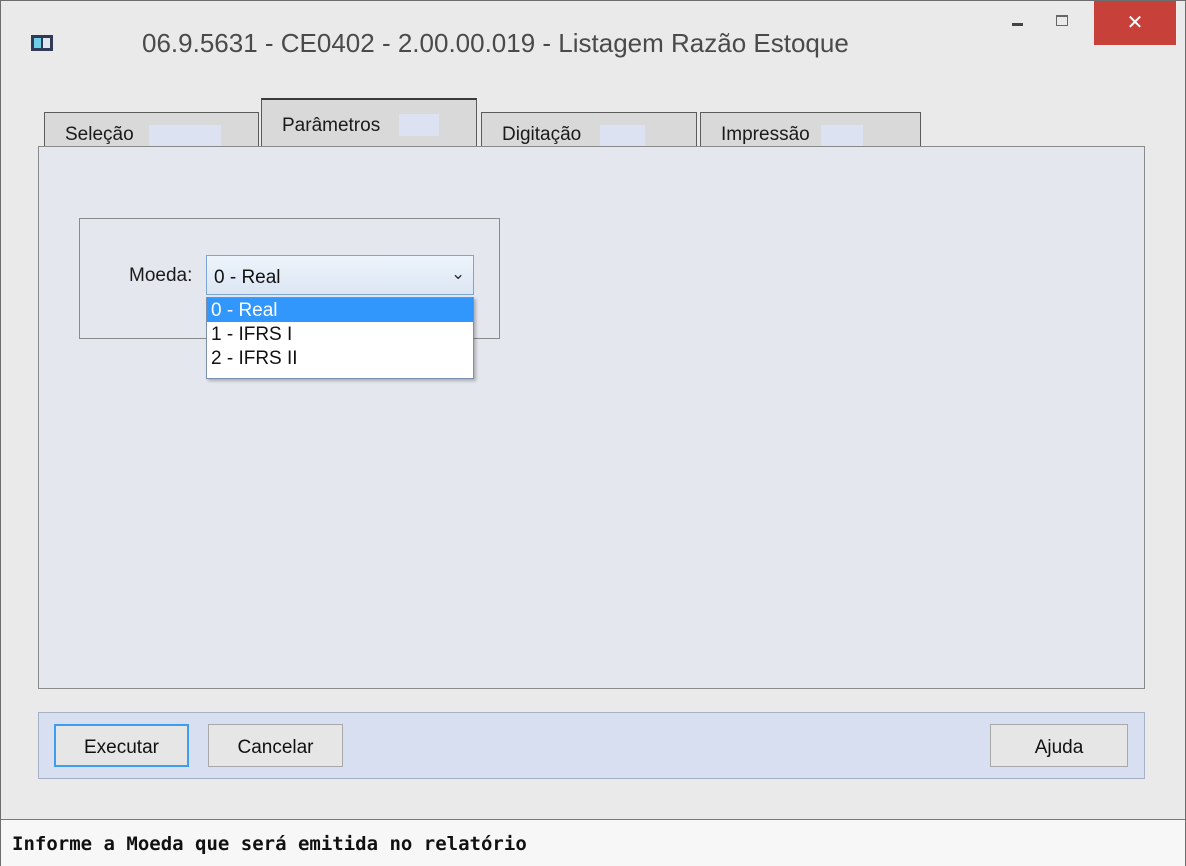 The image size is (1186, 866). What do you see at coordinates (42, 43) in the screenshot?
I see `window-app-icon` at bounding box center [42, 43].